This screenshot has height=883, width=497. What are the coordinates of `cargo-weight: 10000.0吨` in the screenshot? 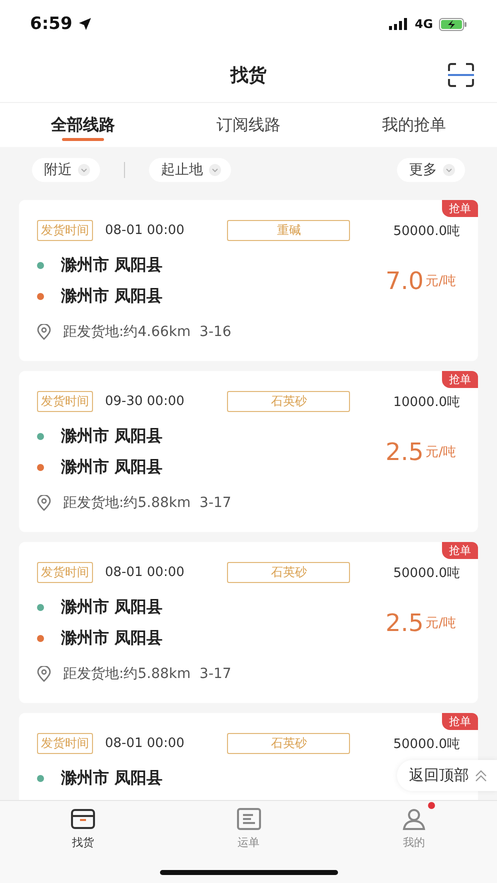 It's located at (426, 402).